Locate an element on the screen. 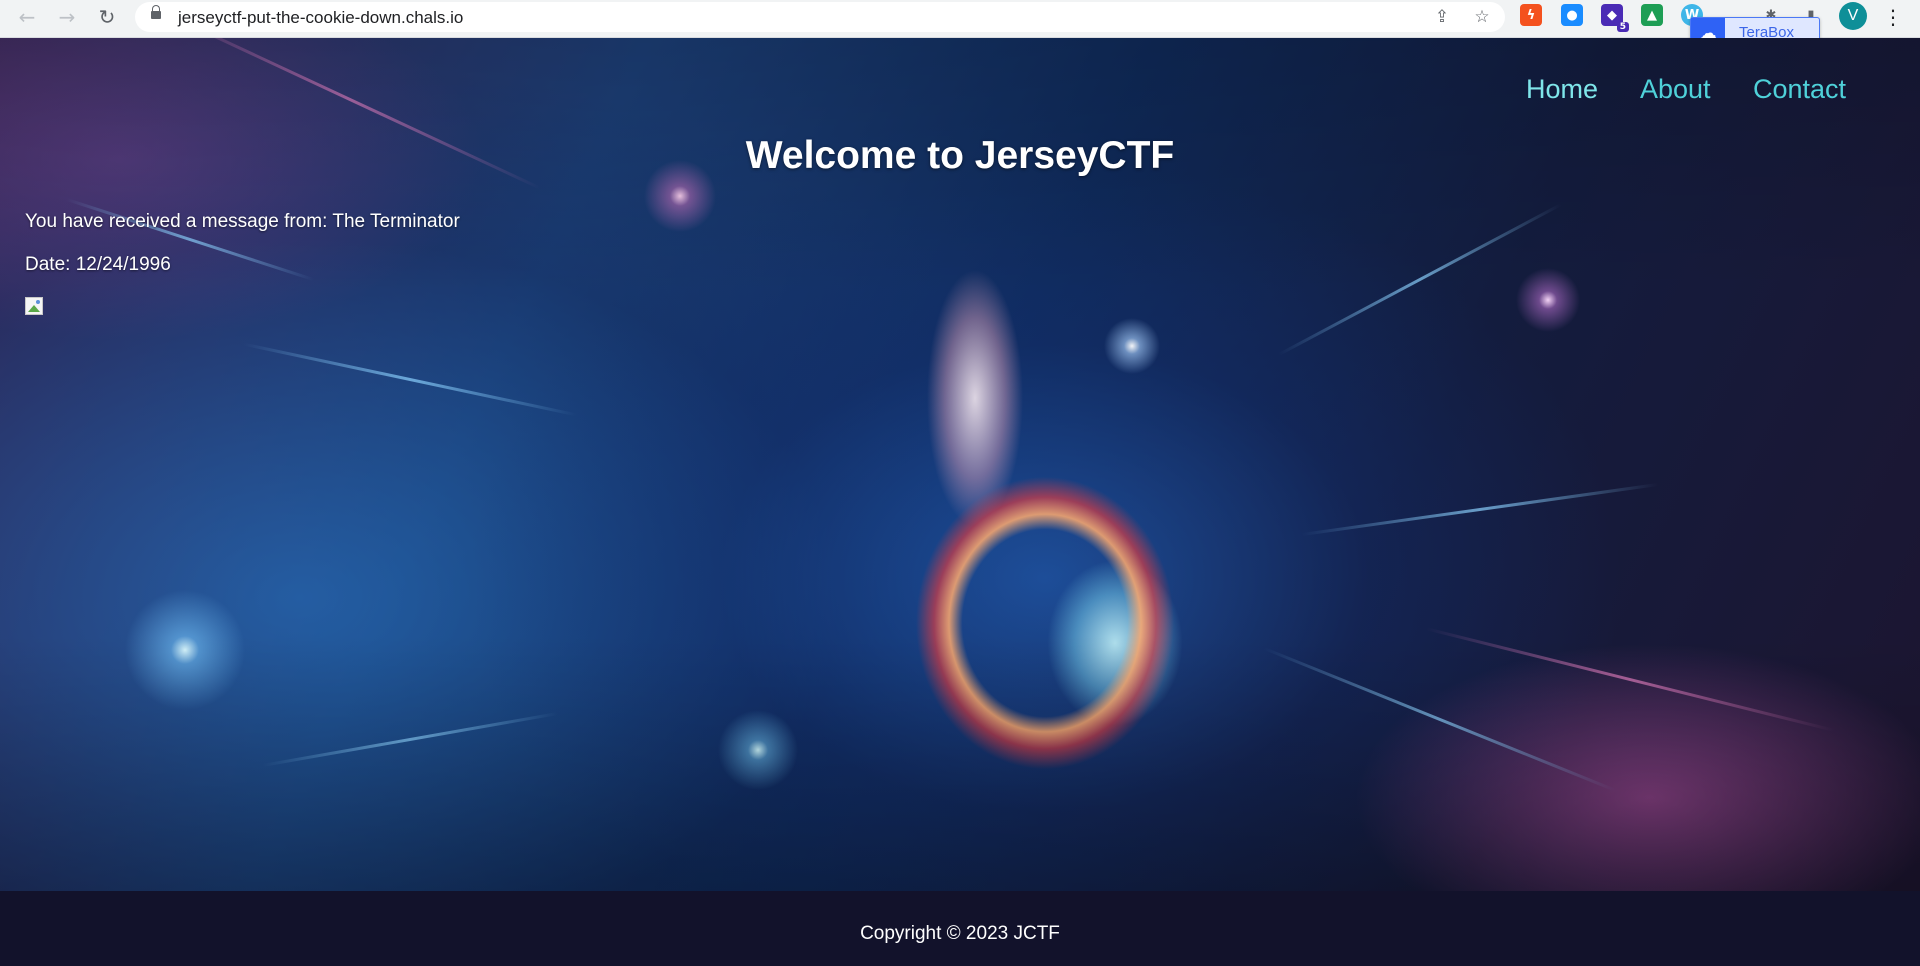  drop-extension-icon: ● is located at coordinates (1572, 15).